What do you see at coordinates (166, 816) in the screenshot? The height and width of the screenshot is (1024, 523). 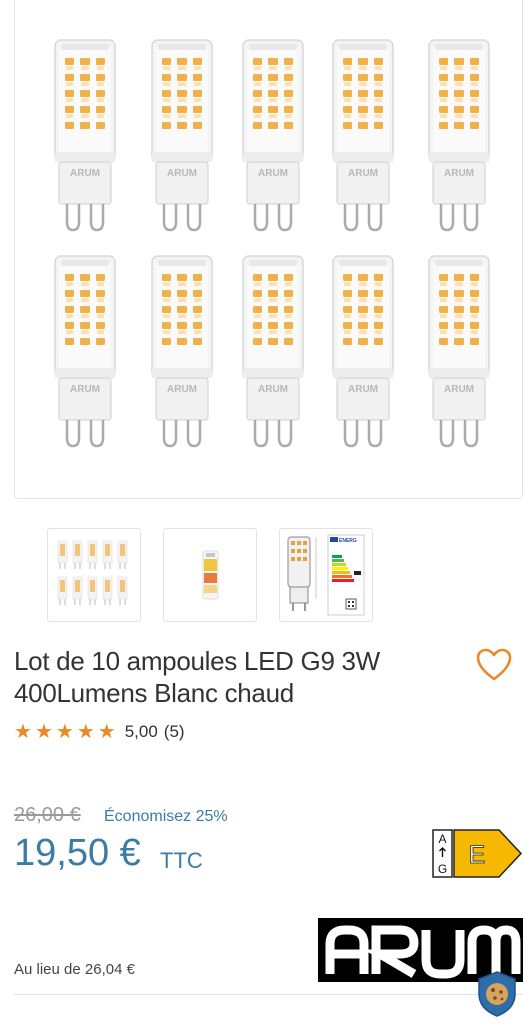 I see `saving-badge: Économisez 25%` at bounding box center [166, 816].